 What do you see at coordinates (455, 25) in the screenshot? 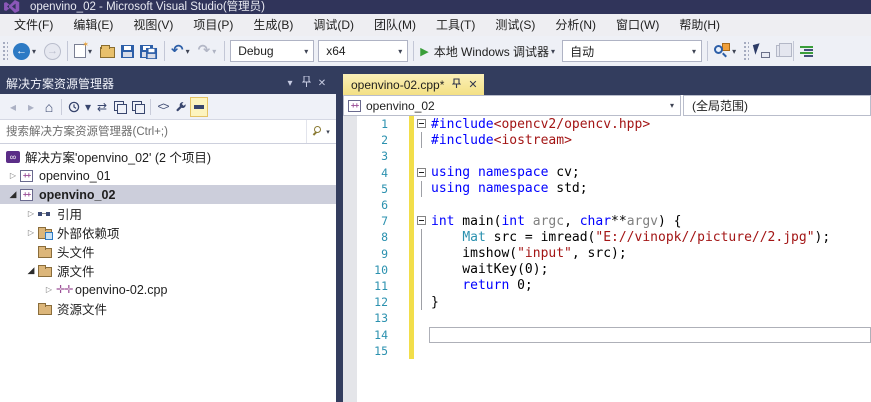
I see `menu-item-7: 工具(T)` at bounding box center [455, 25].